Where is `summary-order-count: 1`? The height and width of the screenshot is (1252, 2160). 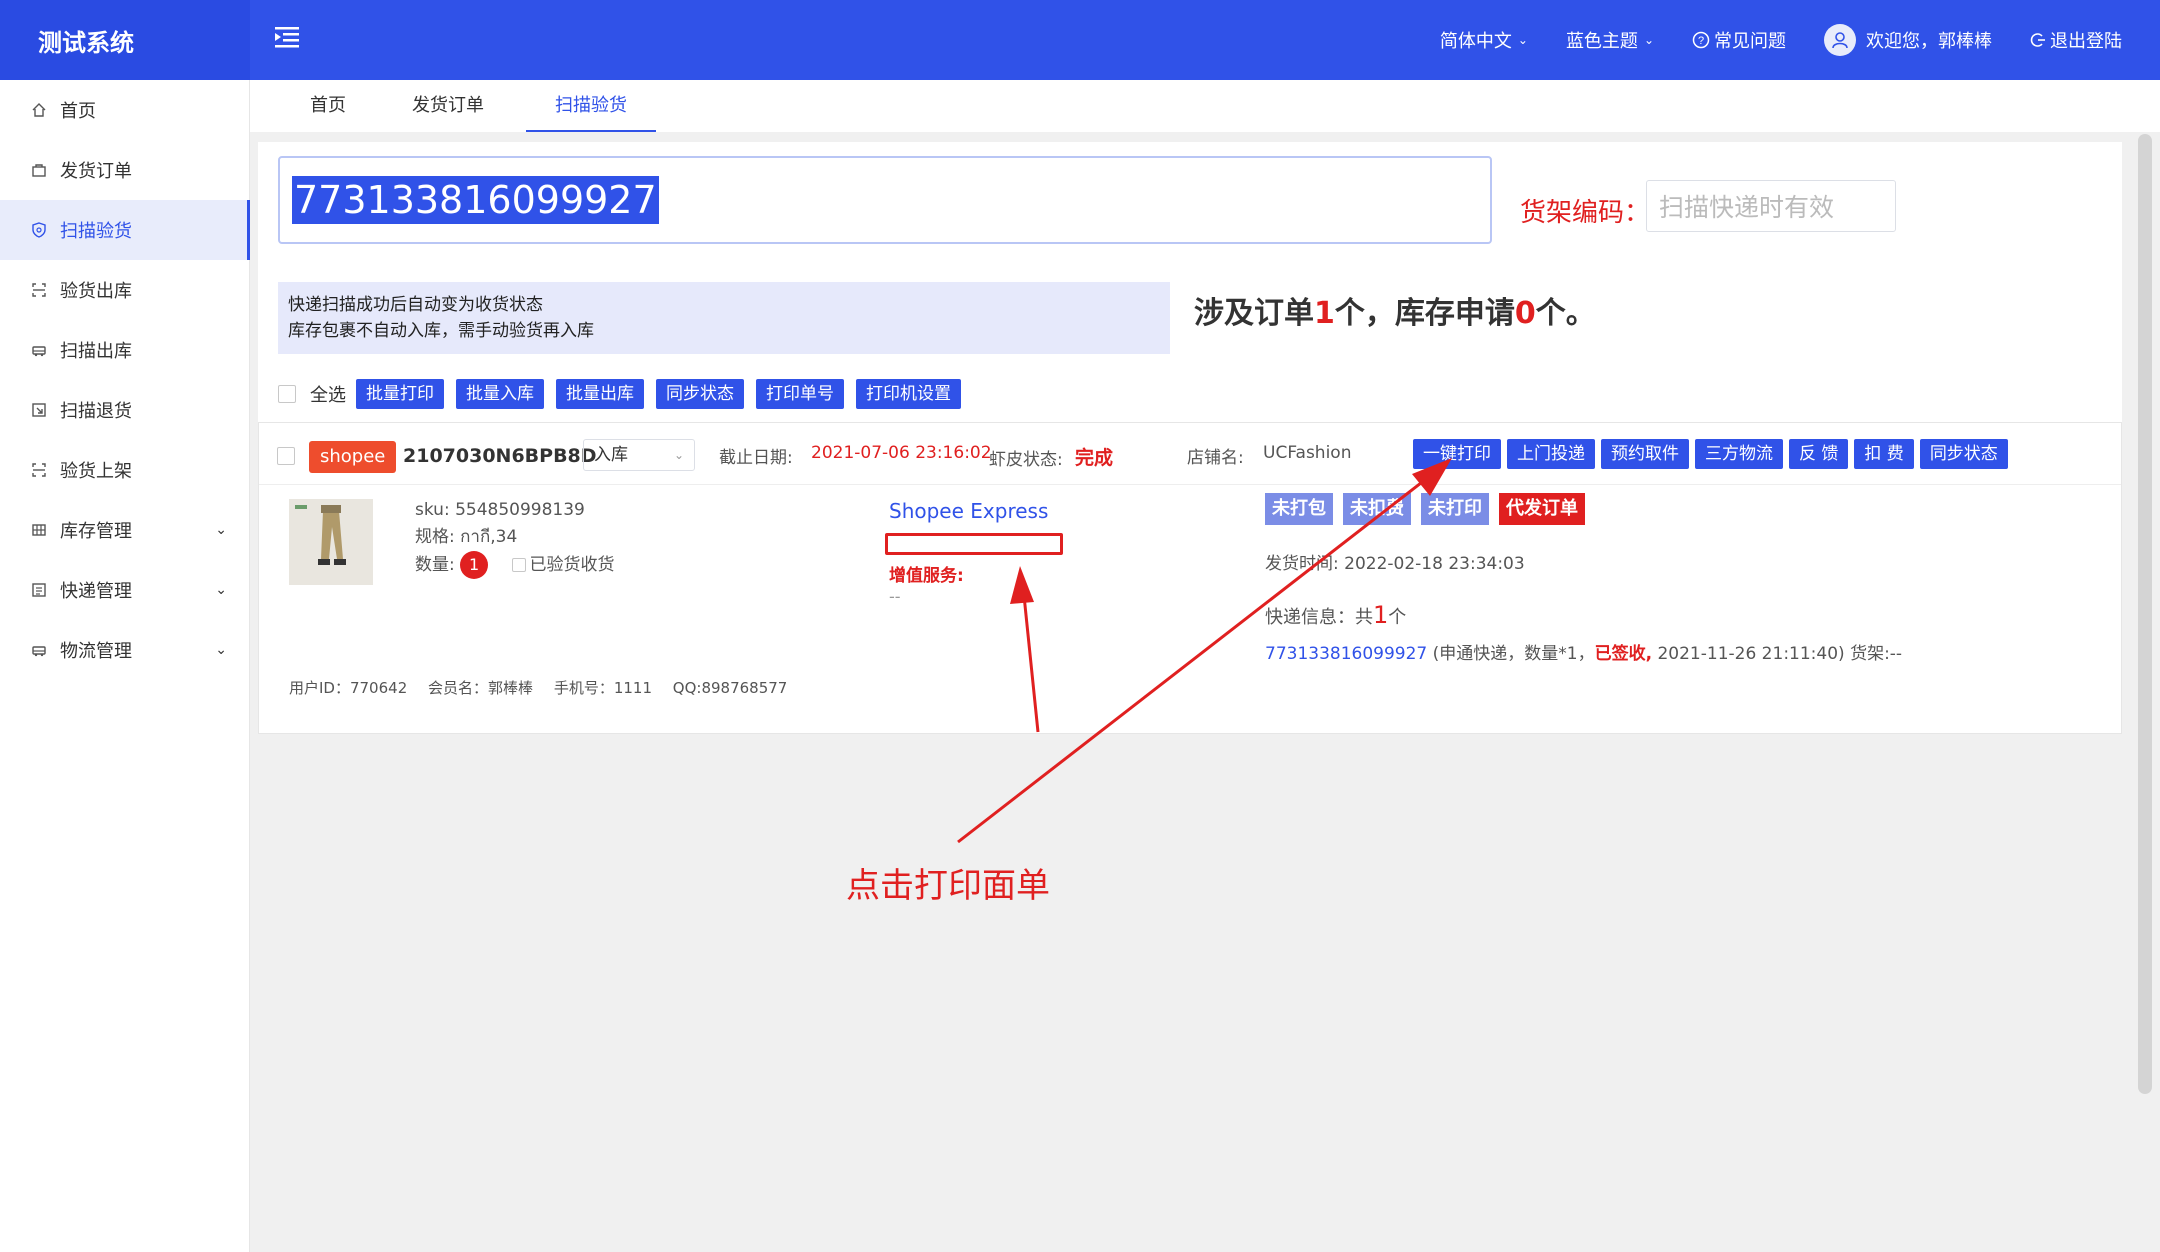
summary-order-count: 1 is located at coordinates (1324, 313).